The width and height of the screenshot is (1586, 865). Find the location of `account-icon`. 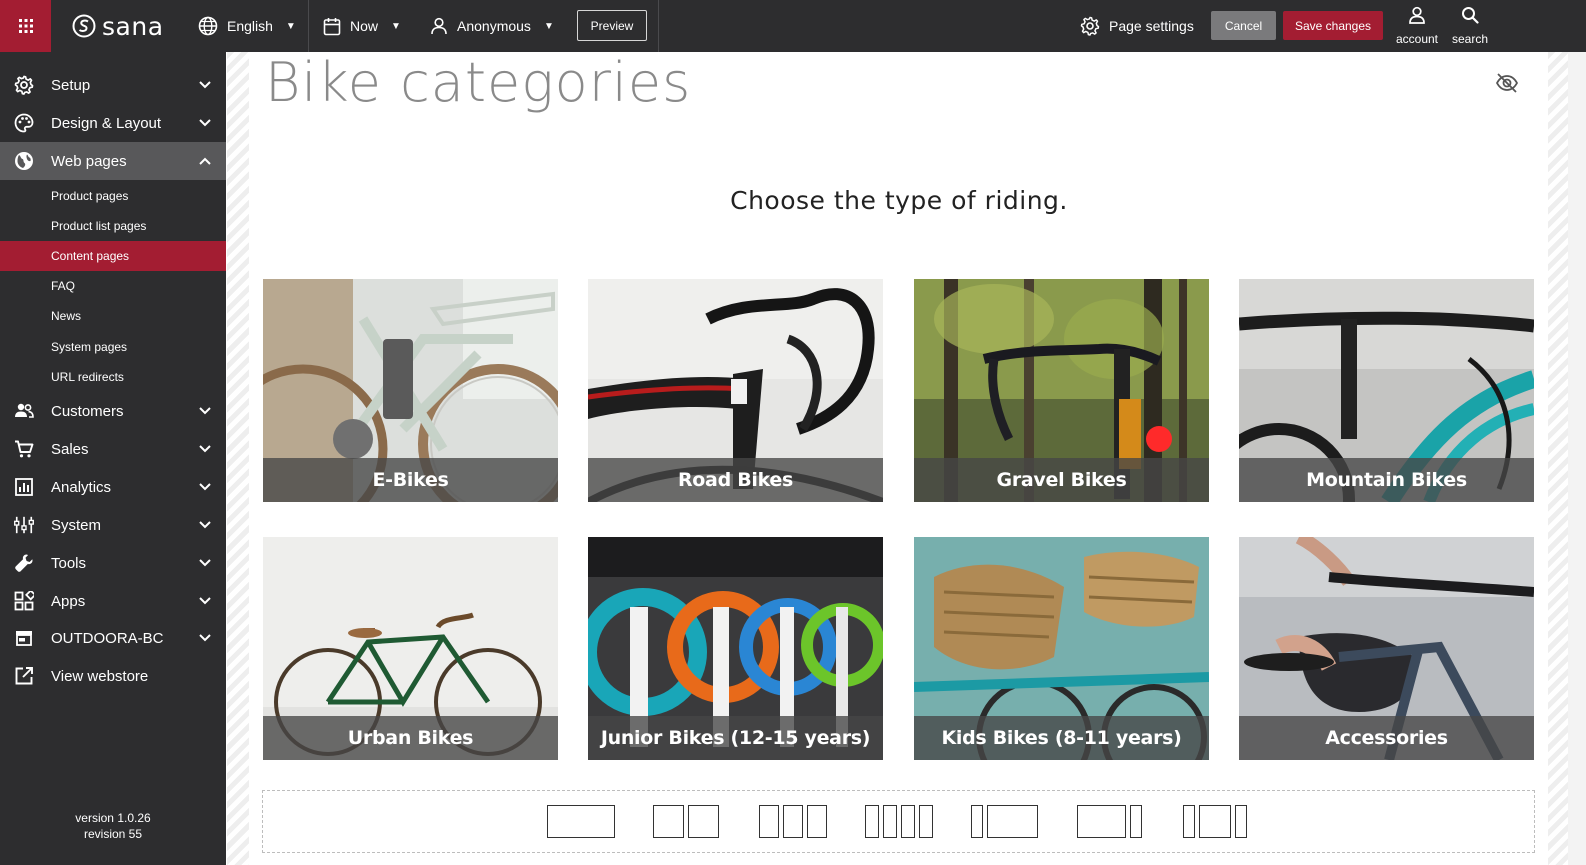

account-icon is located at coordinates (1417, 15).